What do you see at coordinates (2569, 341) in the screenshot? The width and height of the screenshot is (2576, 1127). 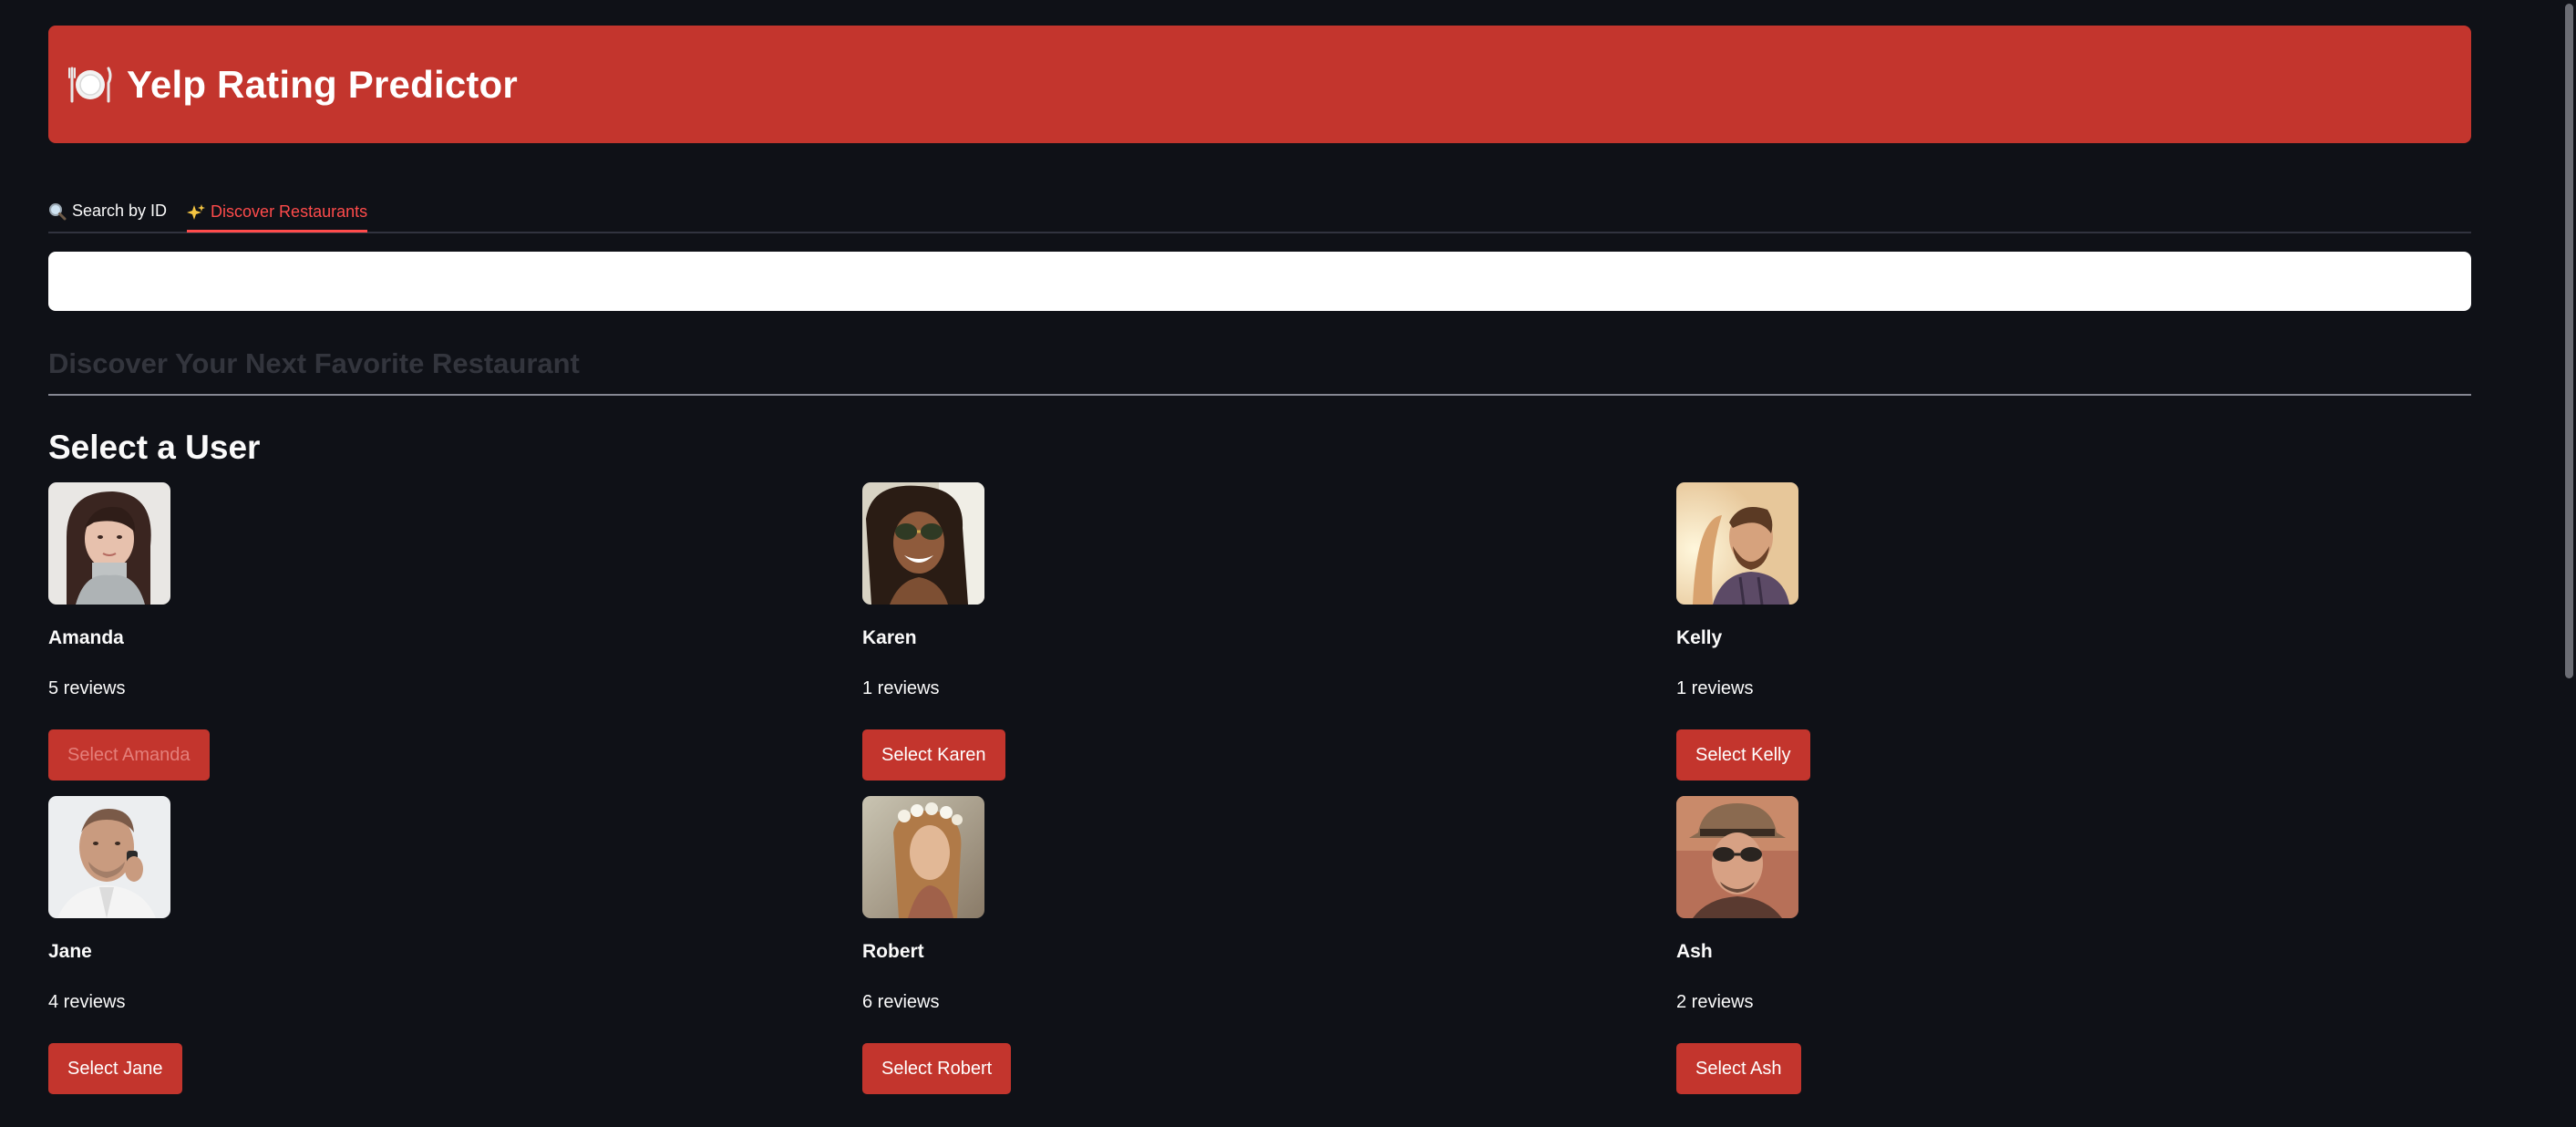 I see `scrollbar-thumb` at bounding box center [2569, 341].